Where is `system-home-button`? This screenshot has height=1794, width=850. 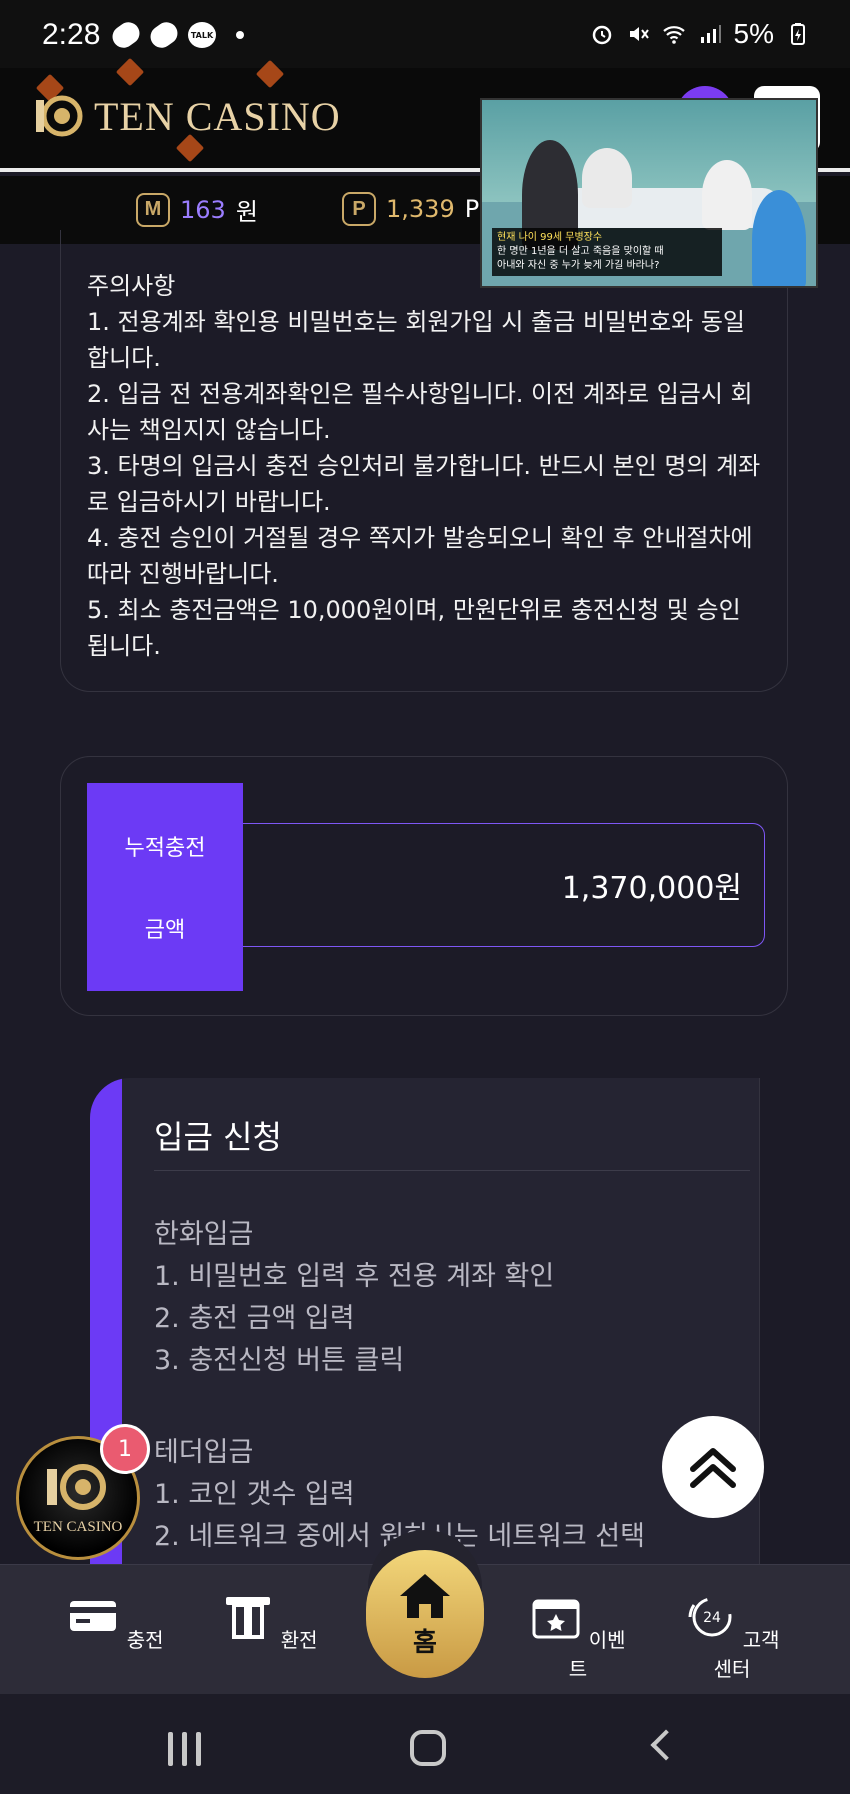
system-home-button is located at coordinates (428, 1748).